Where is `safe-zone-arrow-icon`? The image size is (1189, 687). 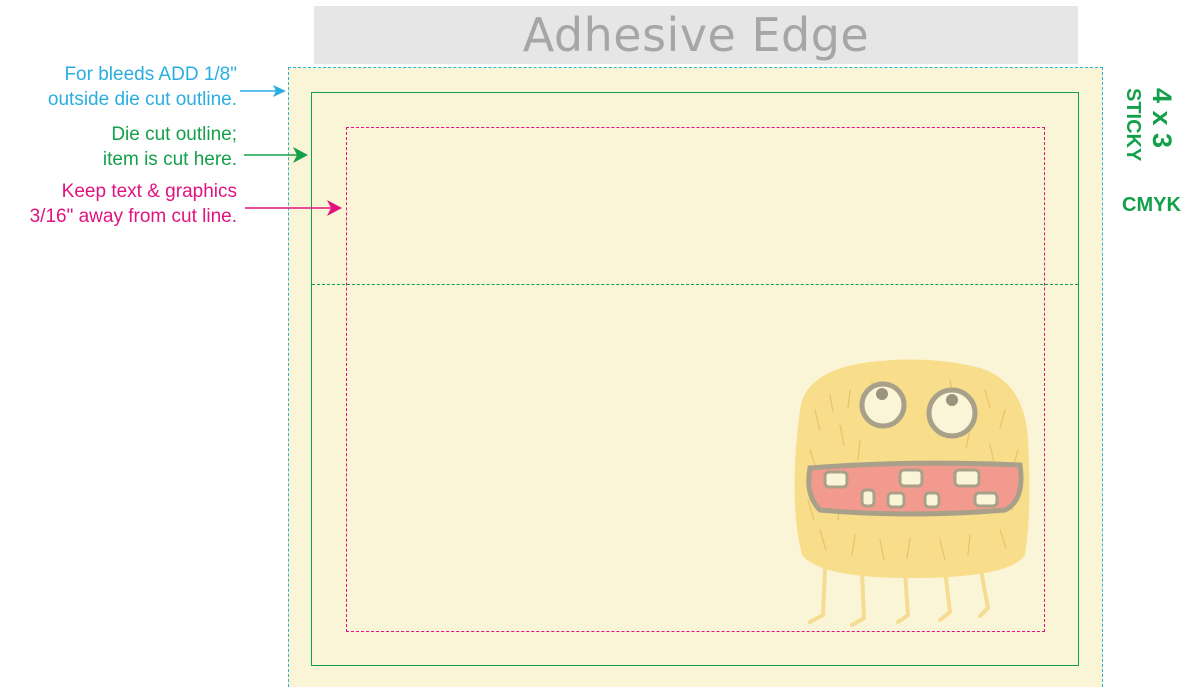
safe-zone-arrow-icon is located at coordinates (293, 208).